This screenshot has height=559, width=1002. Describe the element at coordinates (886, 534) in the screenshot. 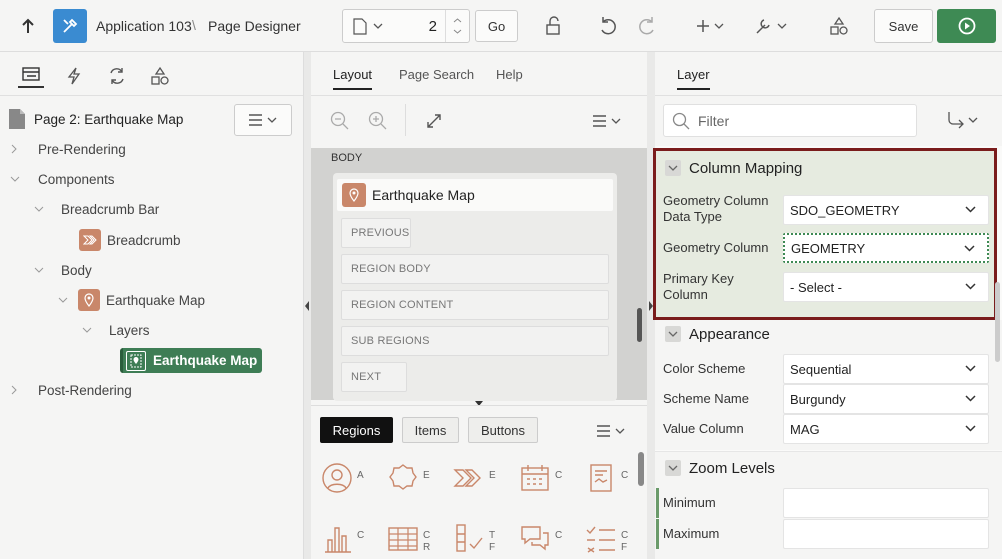

I see `maximum-input` at that location.